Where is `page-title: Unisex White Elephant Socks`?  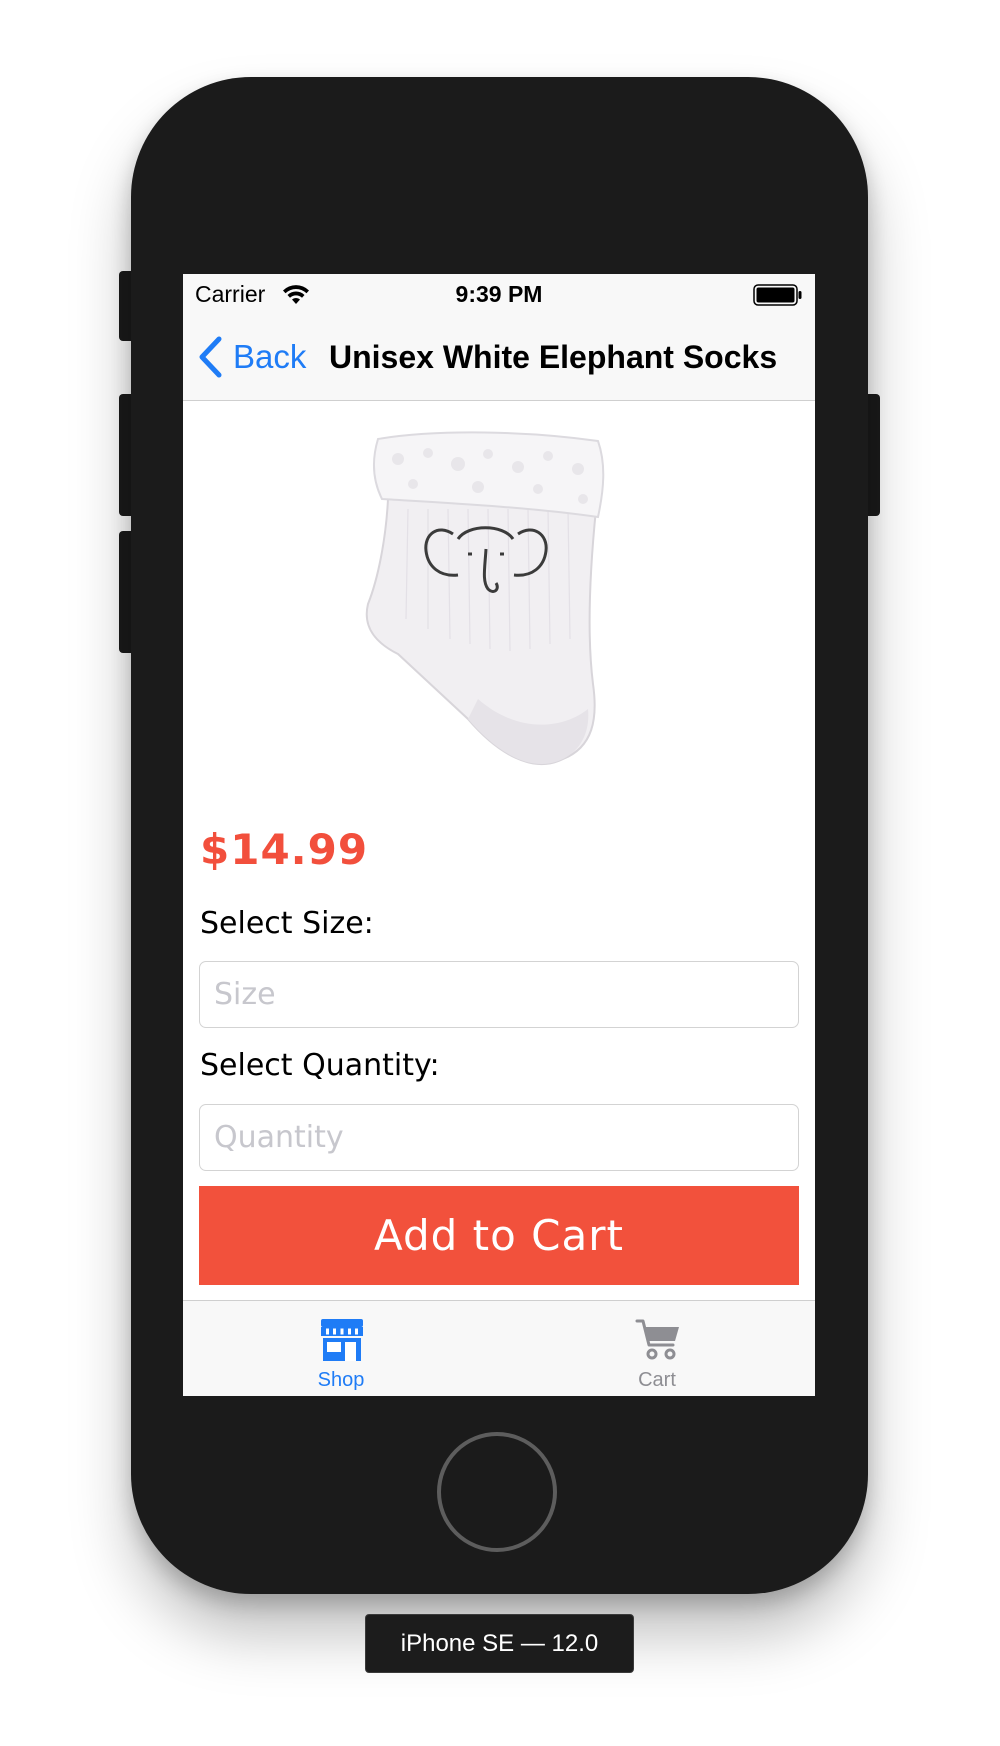 page-title: Unisex White Elephant Socks is located at coordinates (553, 357).